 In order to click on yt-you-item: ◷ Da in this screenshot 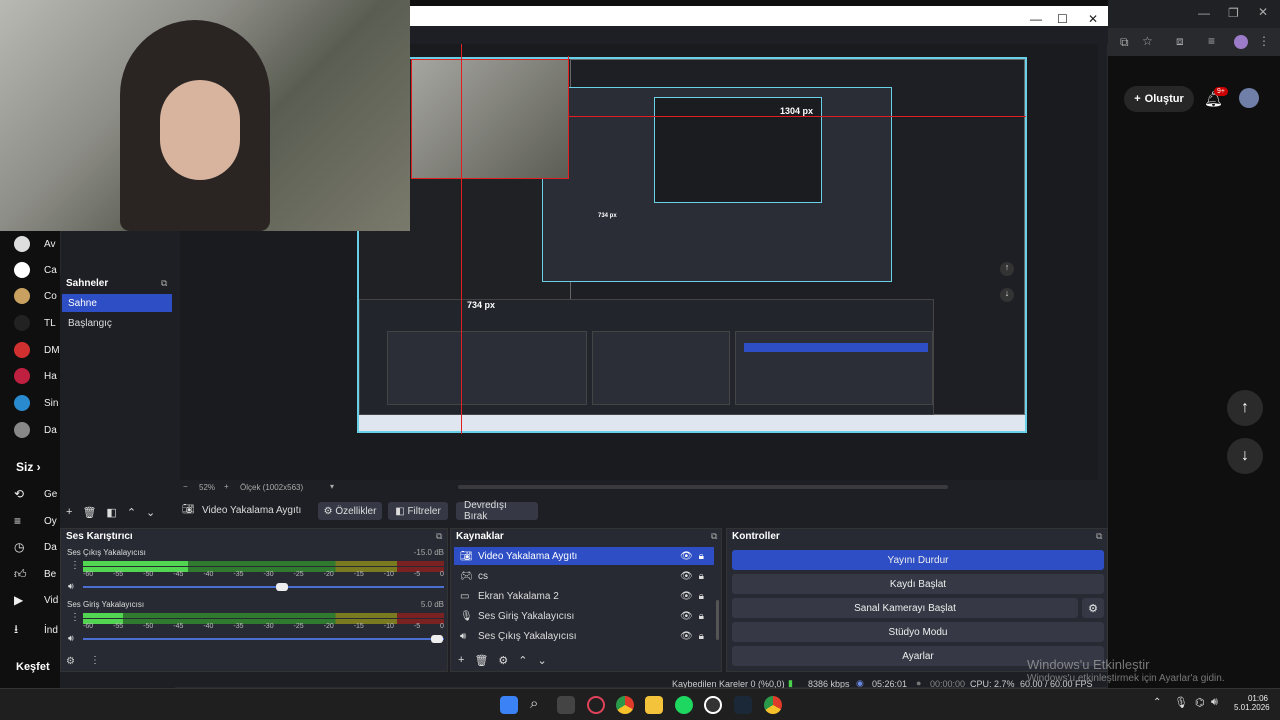, I will do `click(35, 547)`.